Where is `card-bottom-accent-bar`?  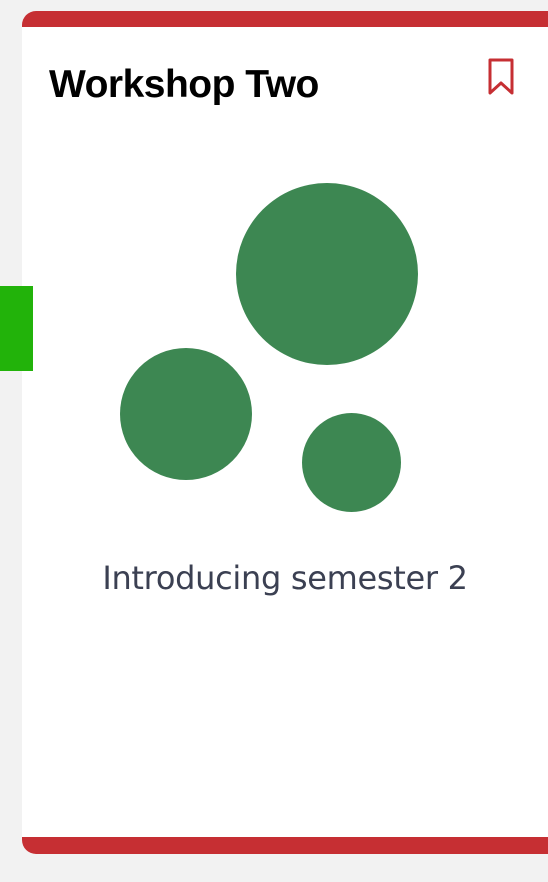
card-bottom-accent-bar is located at coordinates (285, 845).